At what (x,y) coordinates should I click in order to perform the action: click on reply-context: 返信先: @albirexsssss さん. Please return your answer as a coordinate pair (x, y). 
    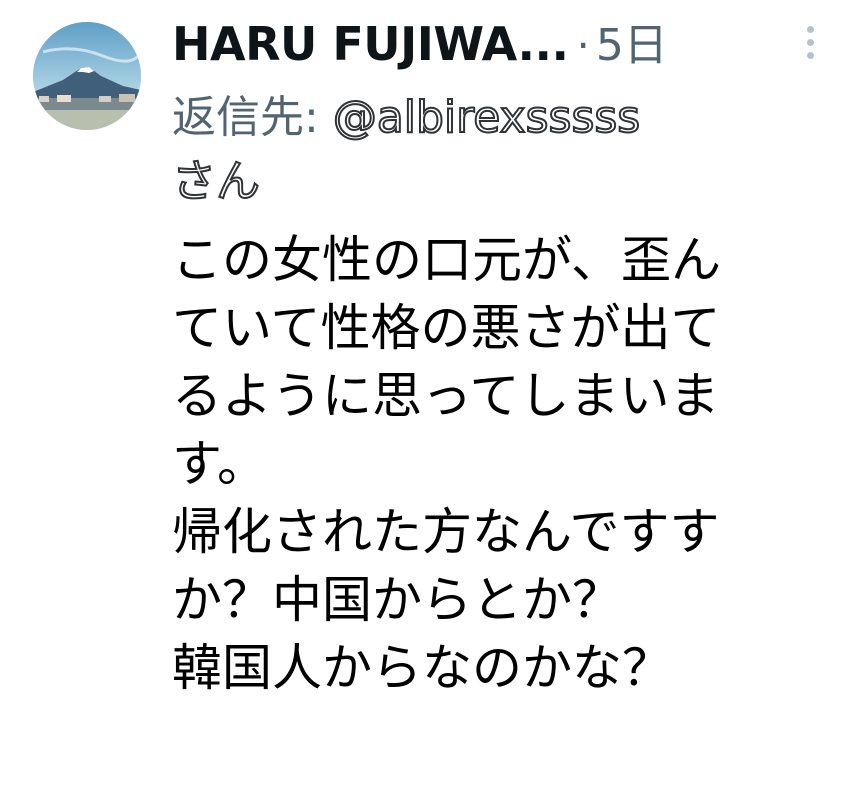
    Looking at the image, I should click on (481, 150).